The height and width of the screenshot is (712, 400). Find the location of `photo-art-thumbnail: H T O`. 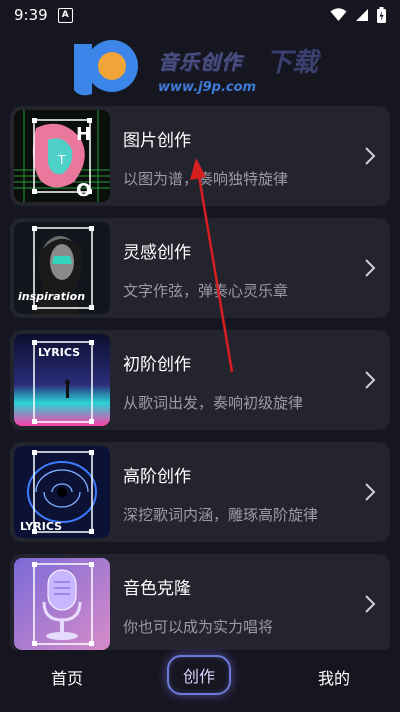

photo-art-thumbnail: H T O is located at coordinates (62, 156).